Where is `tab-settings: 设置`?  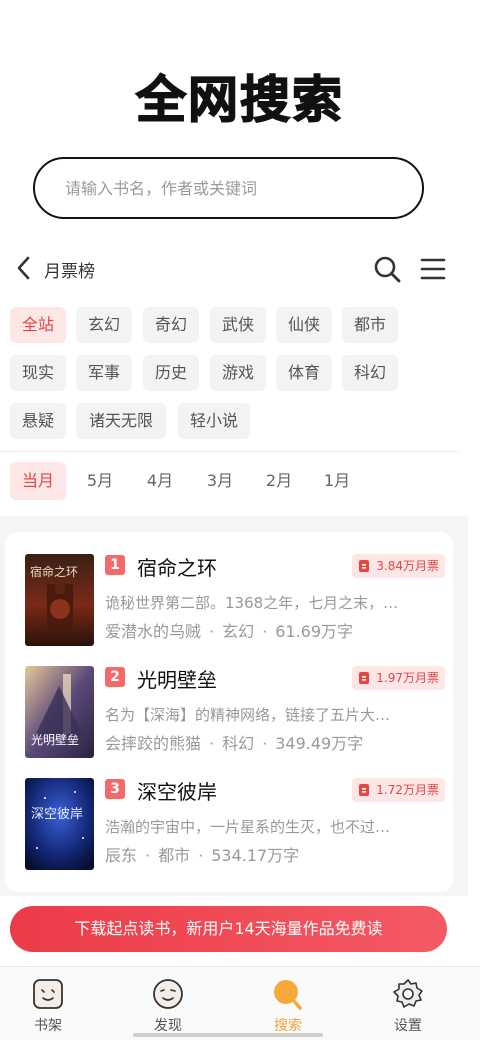
tab-settings: 设置 is located at coordinates (408, 1006).